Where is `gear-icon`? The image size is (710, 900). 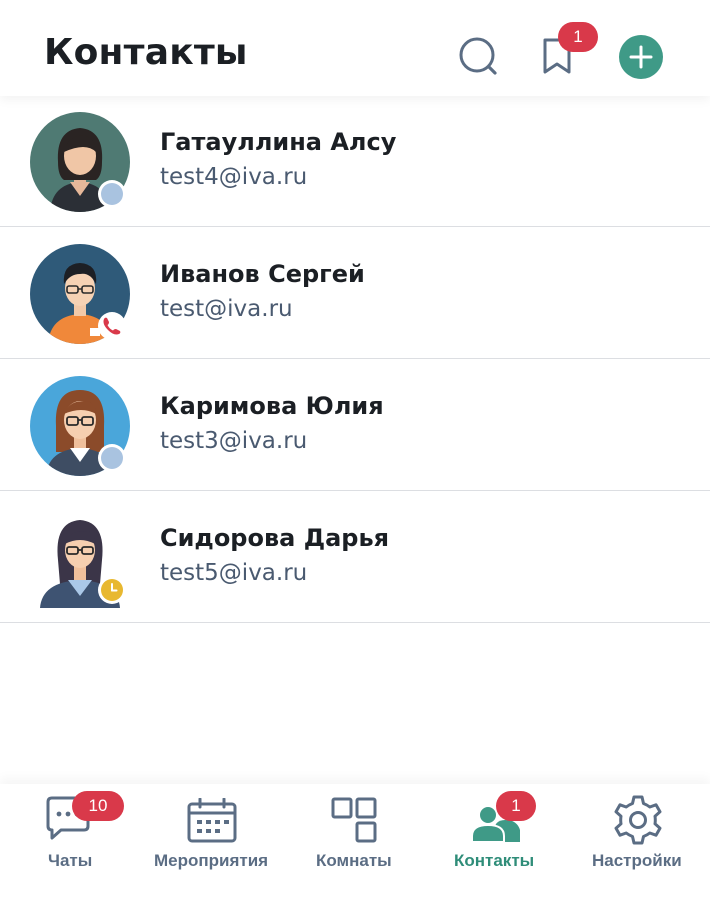
gear-icon is located at coordinates (638, 820).